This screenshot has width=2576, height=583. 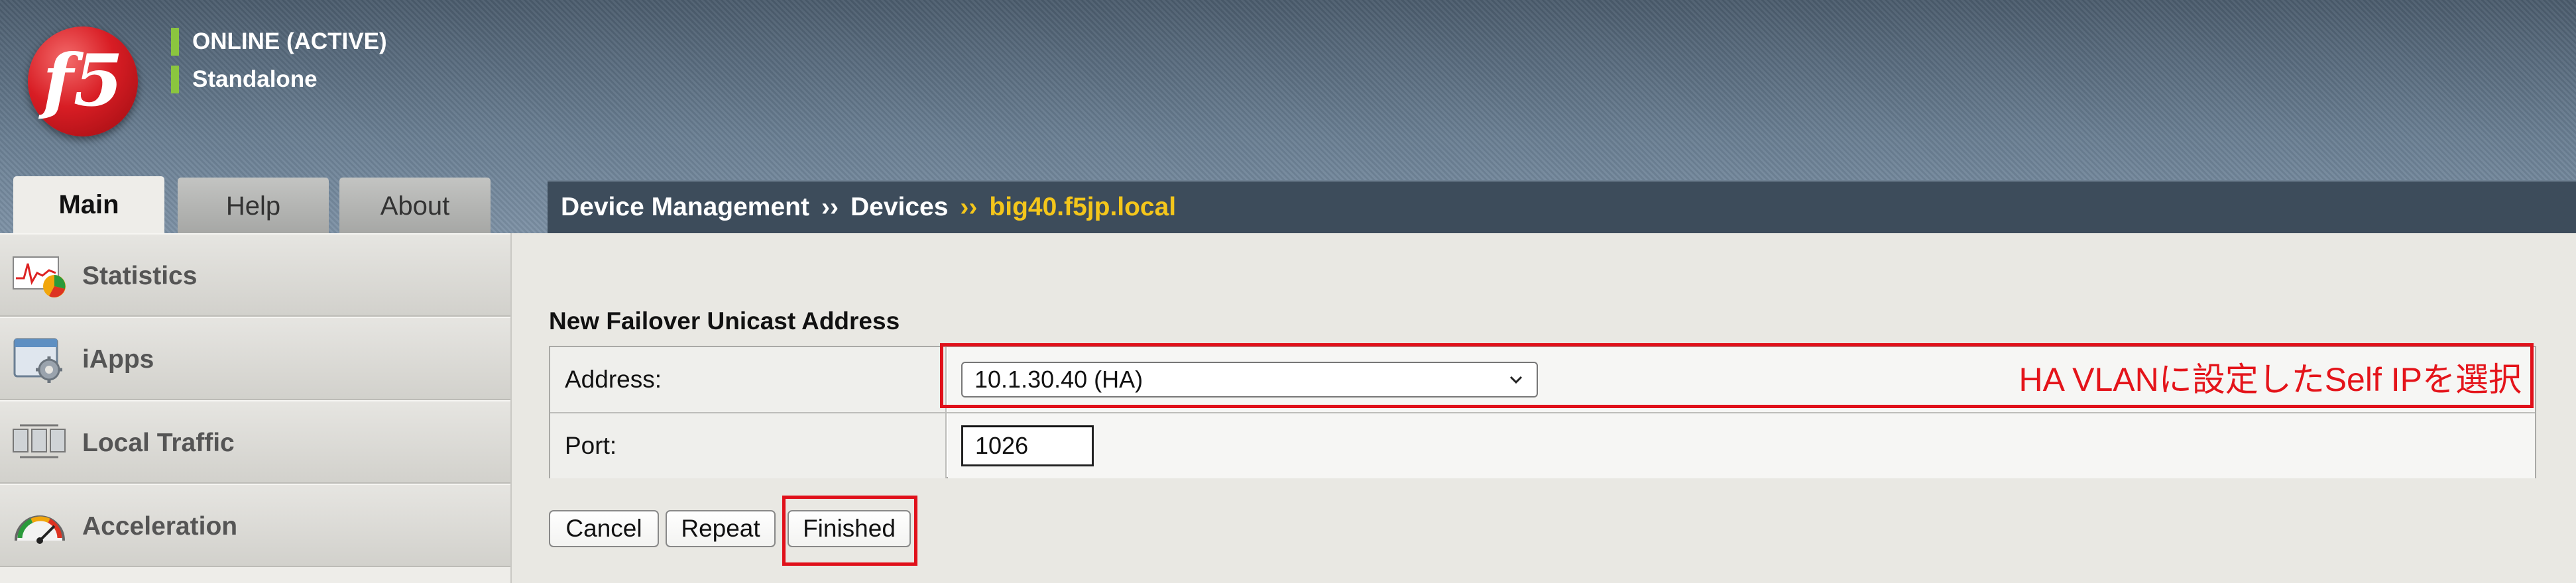 What do you see at coordinates (748, 445) in the screenshot?
I see `port-label: Port:` at bounding box center [748, 445].